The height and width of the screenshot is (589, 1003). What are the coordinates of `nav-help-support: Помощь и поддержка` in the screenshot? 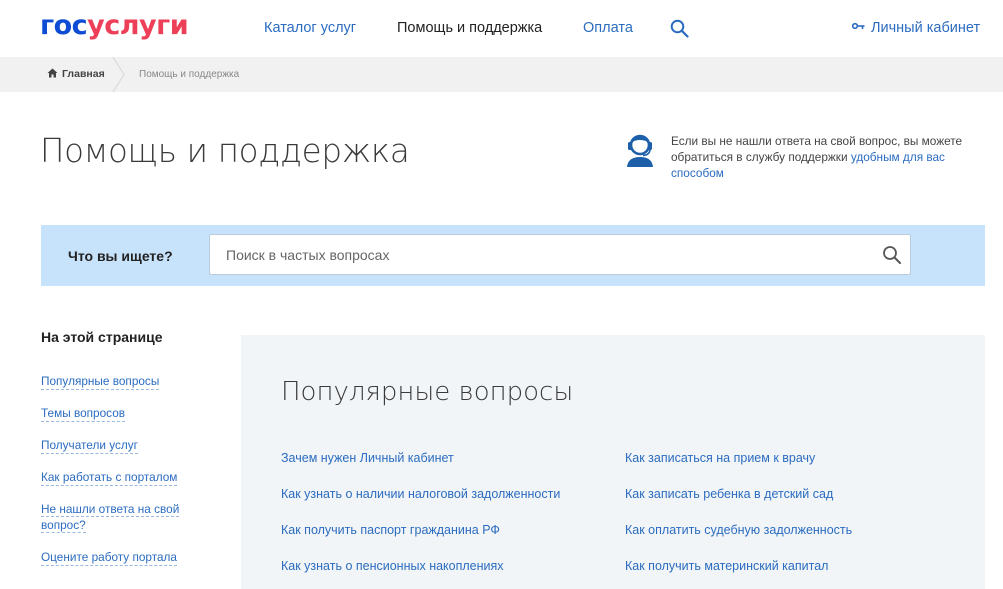 It's located at (469, 28).